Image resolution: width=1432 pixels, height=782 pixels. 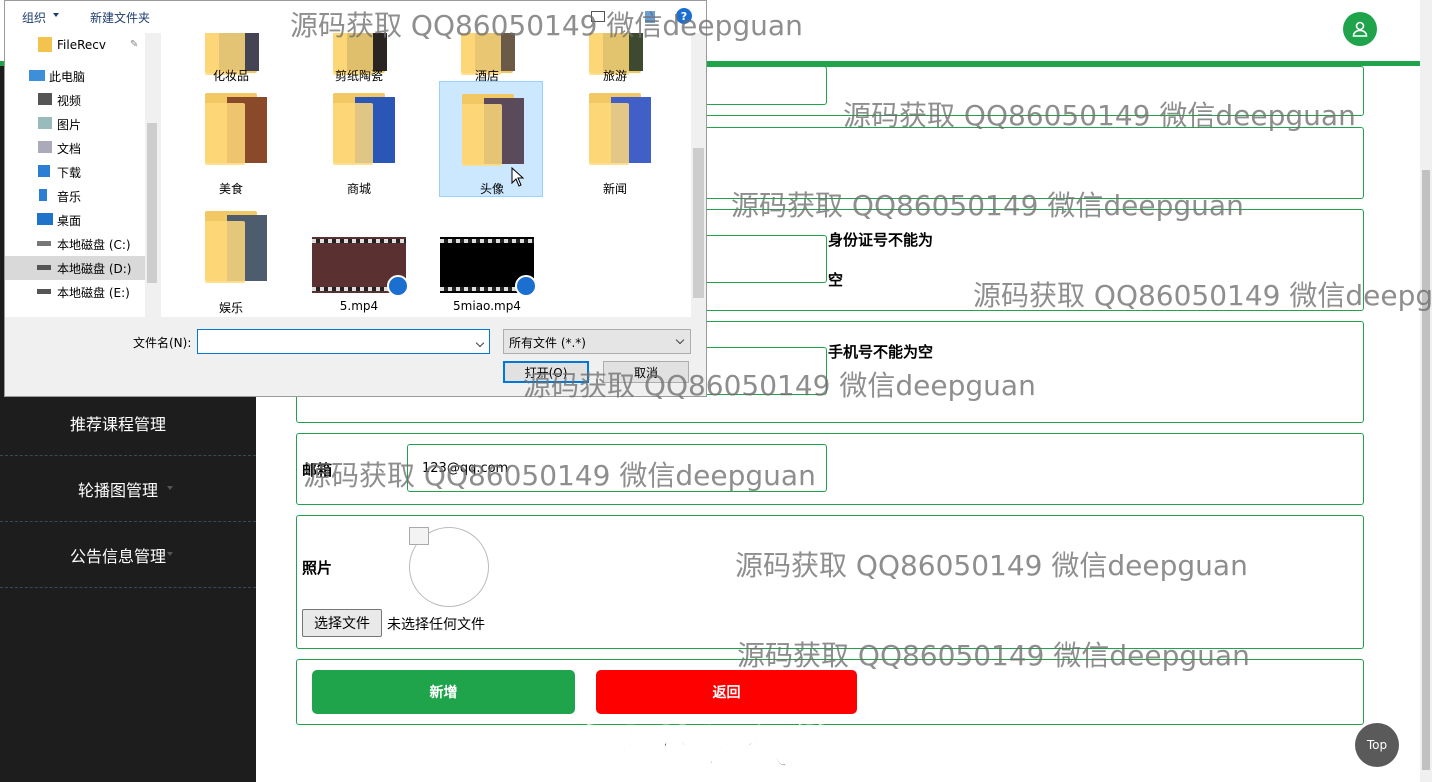 What do you see at coordinates (650, 17) in the screenshot?
I see `preview-pane-icon` at bounding box center [650, 17].